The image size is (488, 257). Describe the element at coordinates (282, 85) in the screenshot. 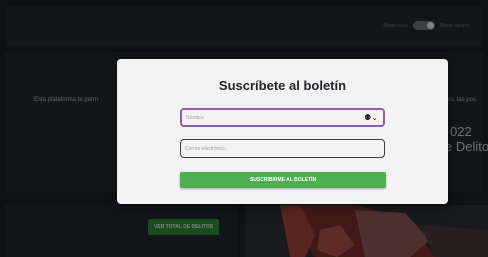

I see `modal-title: Suscríbete al boletín` at that location.